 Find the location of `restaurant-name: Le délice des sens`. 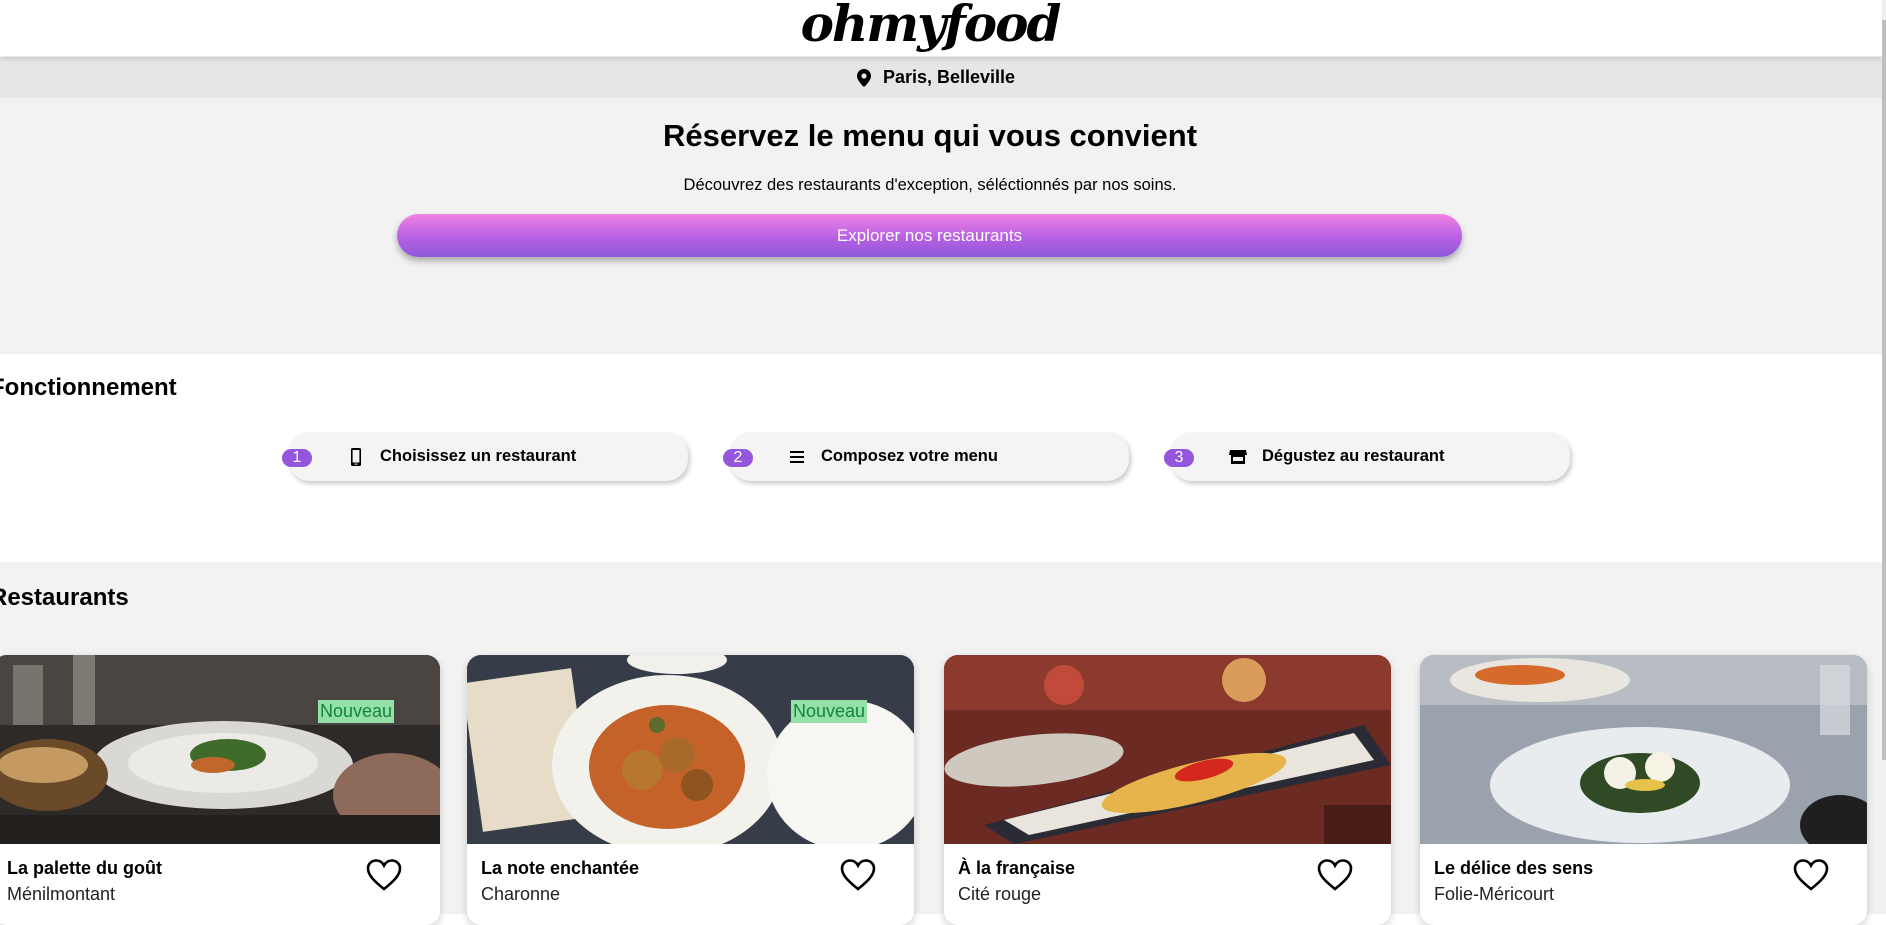

restaurant-name: Le délice des sens is located at coordinates (1514, 868).